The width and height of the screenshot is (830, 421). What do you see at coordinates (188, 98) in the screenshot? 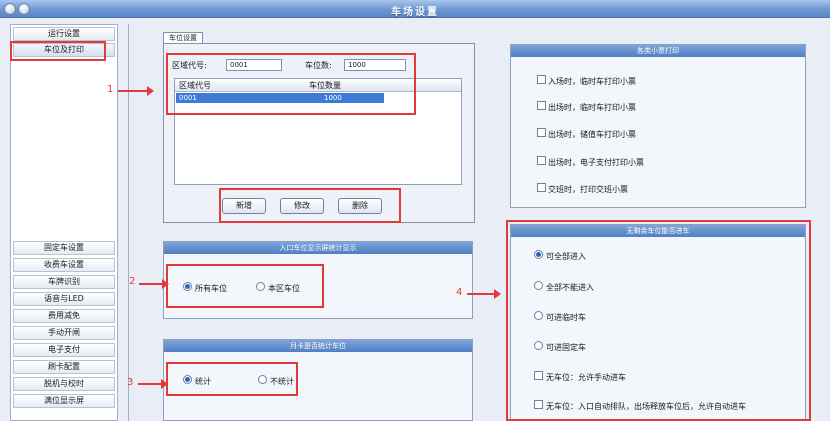
I see `cell-zone: 0001` at bounding box center [188, 98].